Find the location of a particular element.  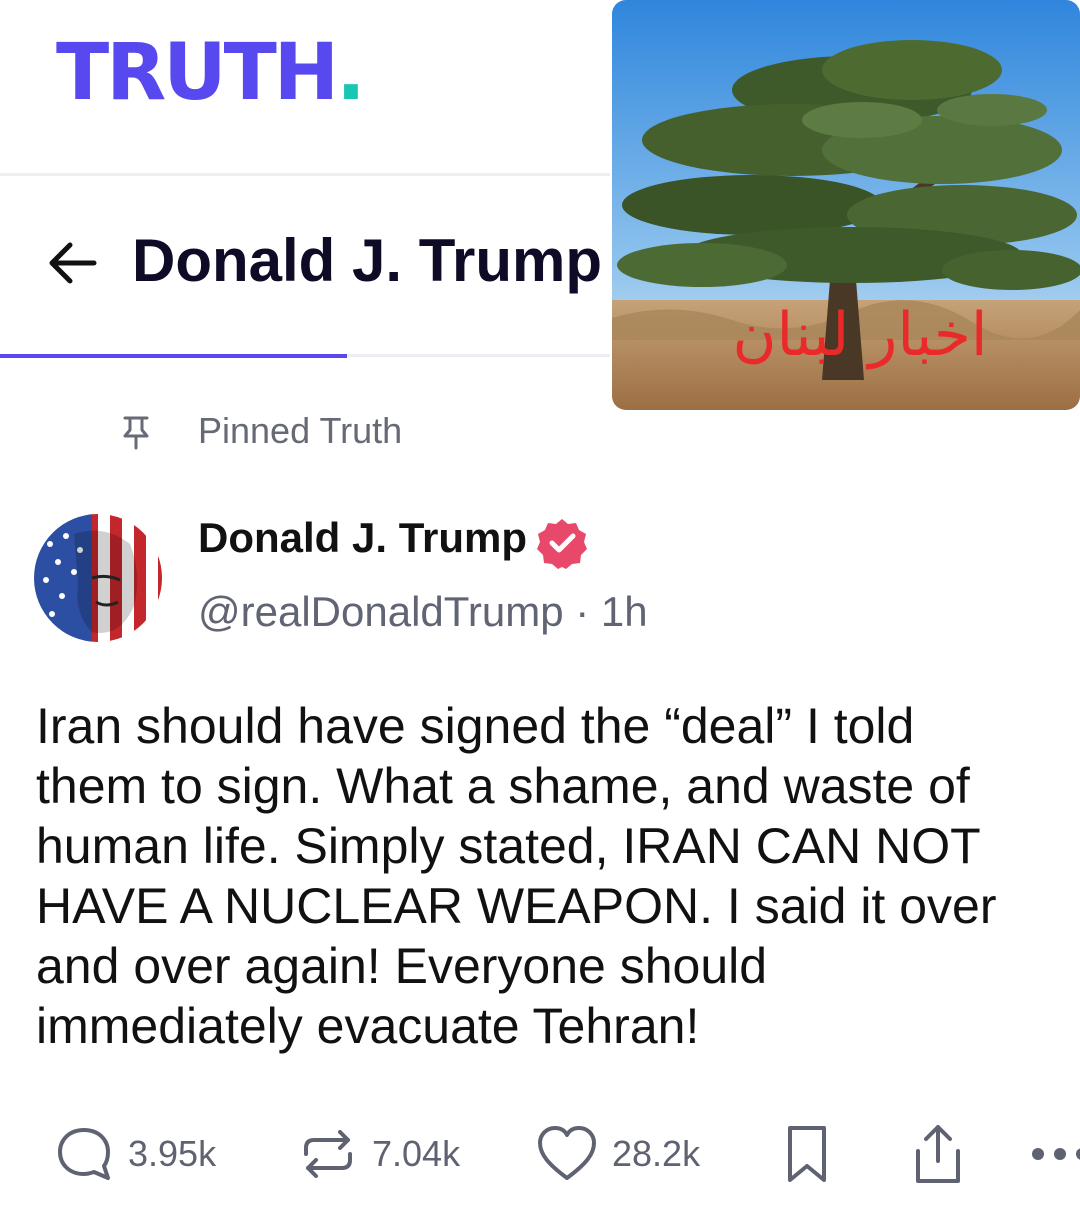

reply-button: 3.95k is located at coordinates (135, 1154).